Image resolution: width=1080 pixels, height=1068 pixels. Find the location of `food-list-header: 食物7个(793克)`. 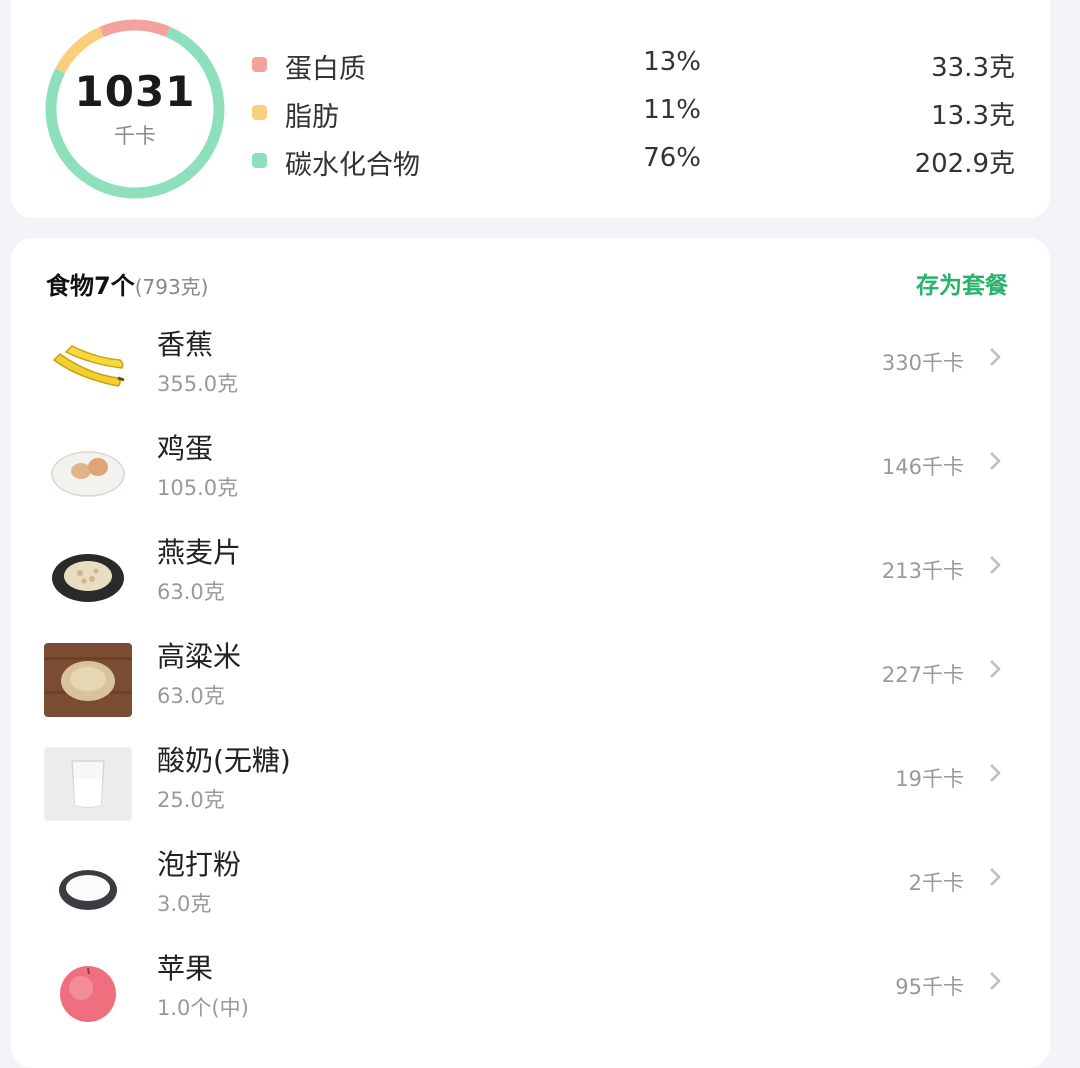

food-list-header: 食物7个(793克) is located at coordinates (127, 284).